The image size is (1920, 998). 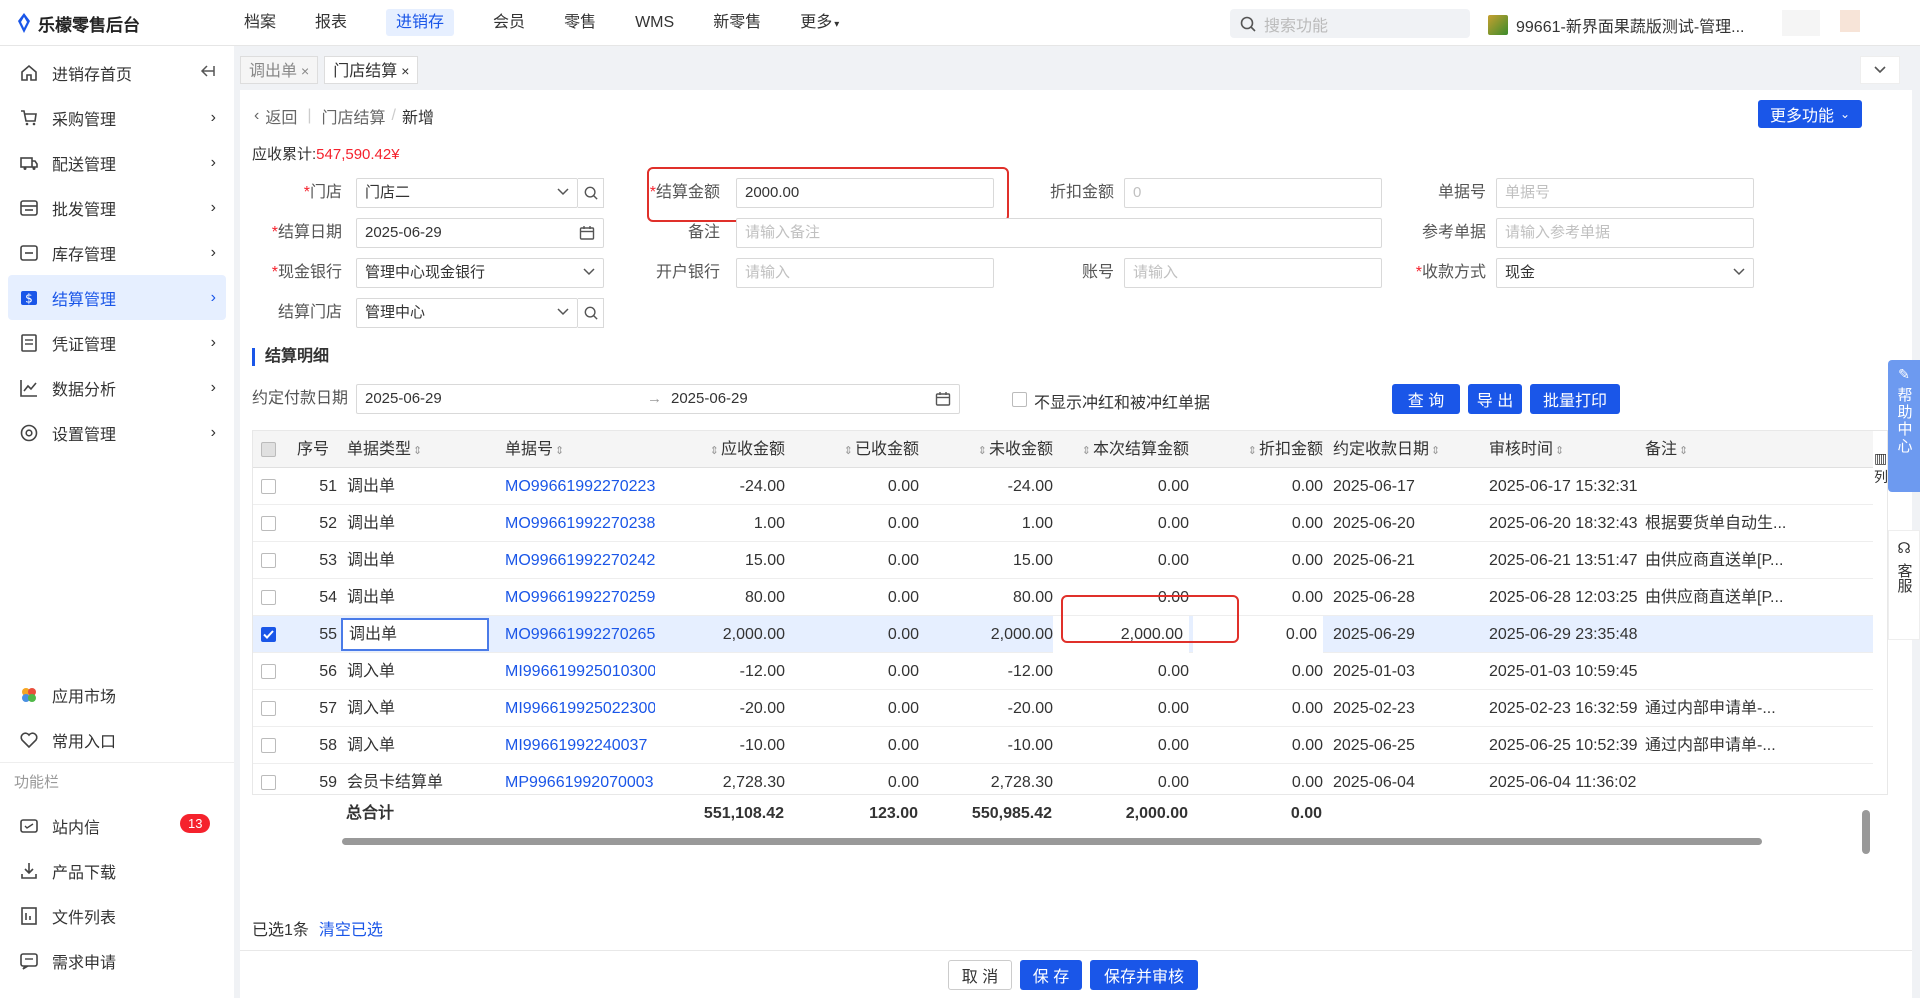 What do you see at coordinates (117, 207) in the screenshot?
I see `sidebar-item-wholesale: 批发管理 ›` at bounding box center [117, 207].